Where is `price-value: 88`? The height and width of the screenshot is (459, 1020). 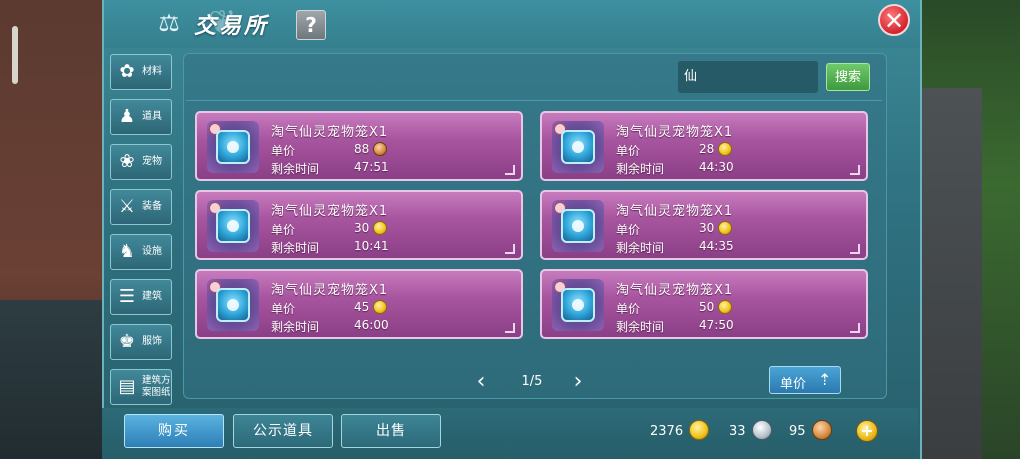
price-value: 88 is located at coordinates (362, 149).